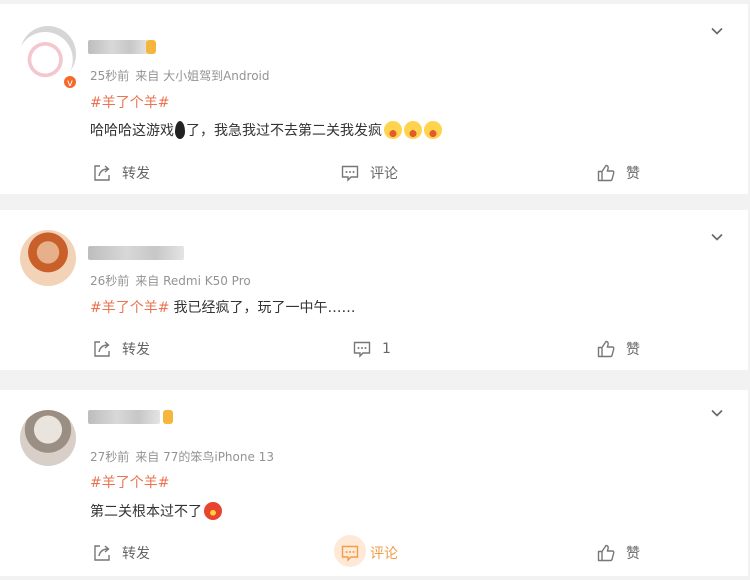 The image size is (750, 580). I want to click on post-time: 27秒前, so click(110, 457).